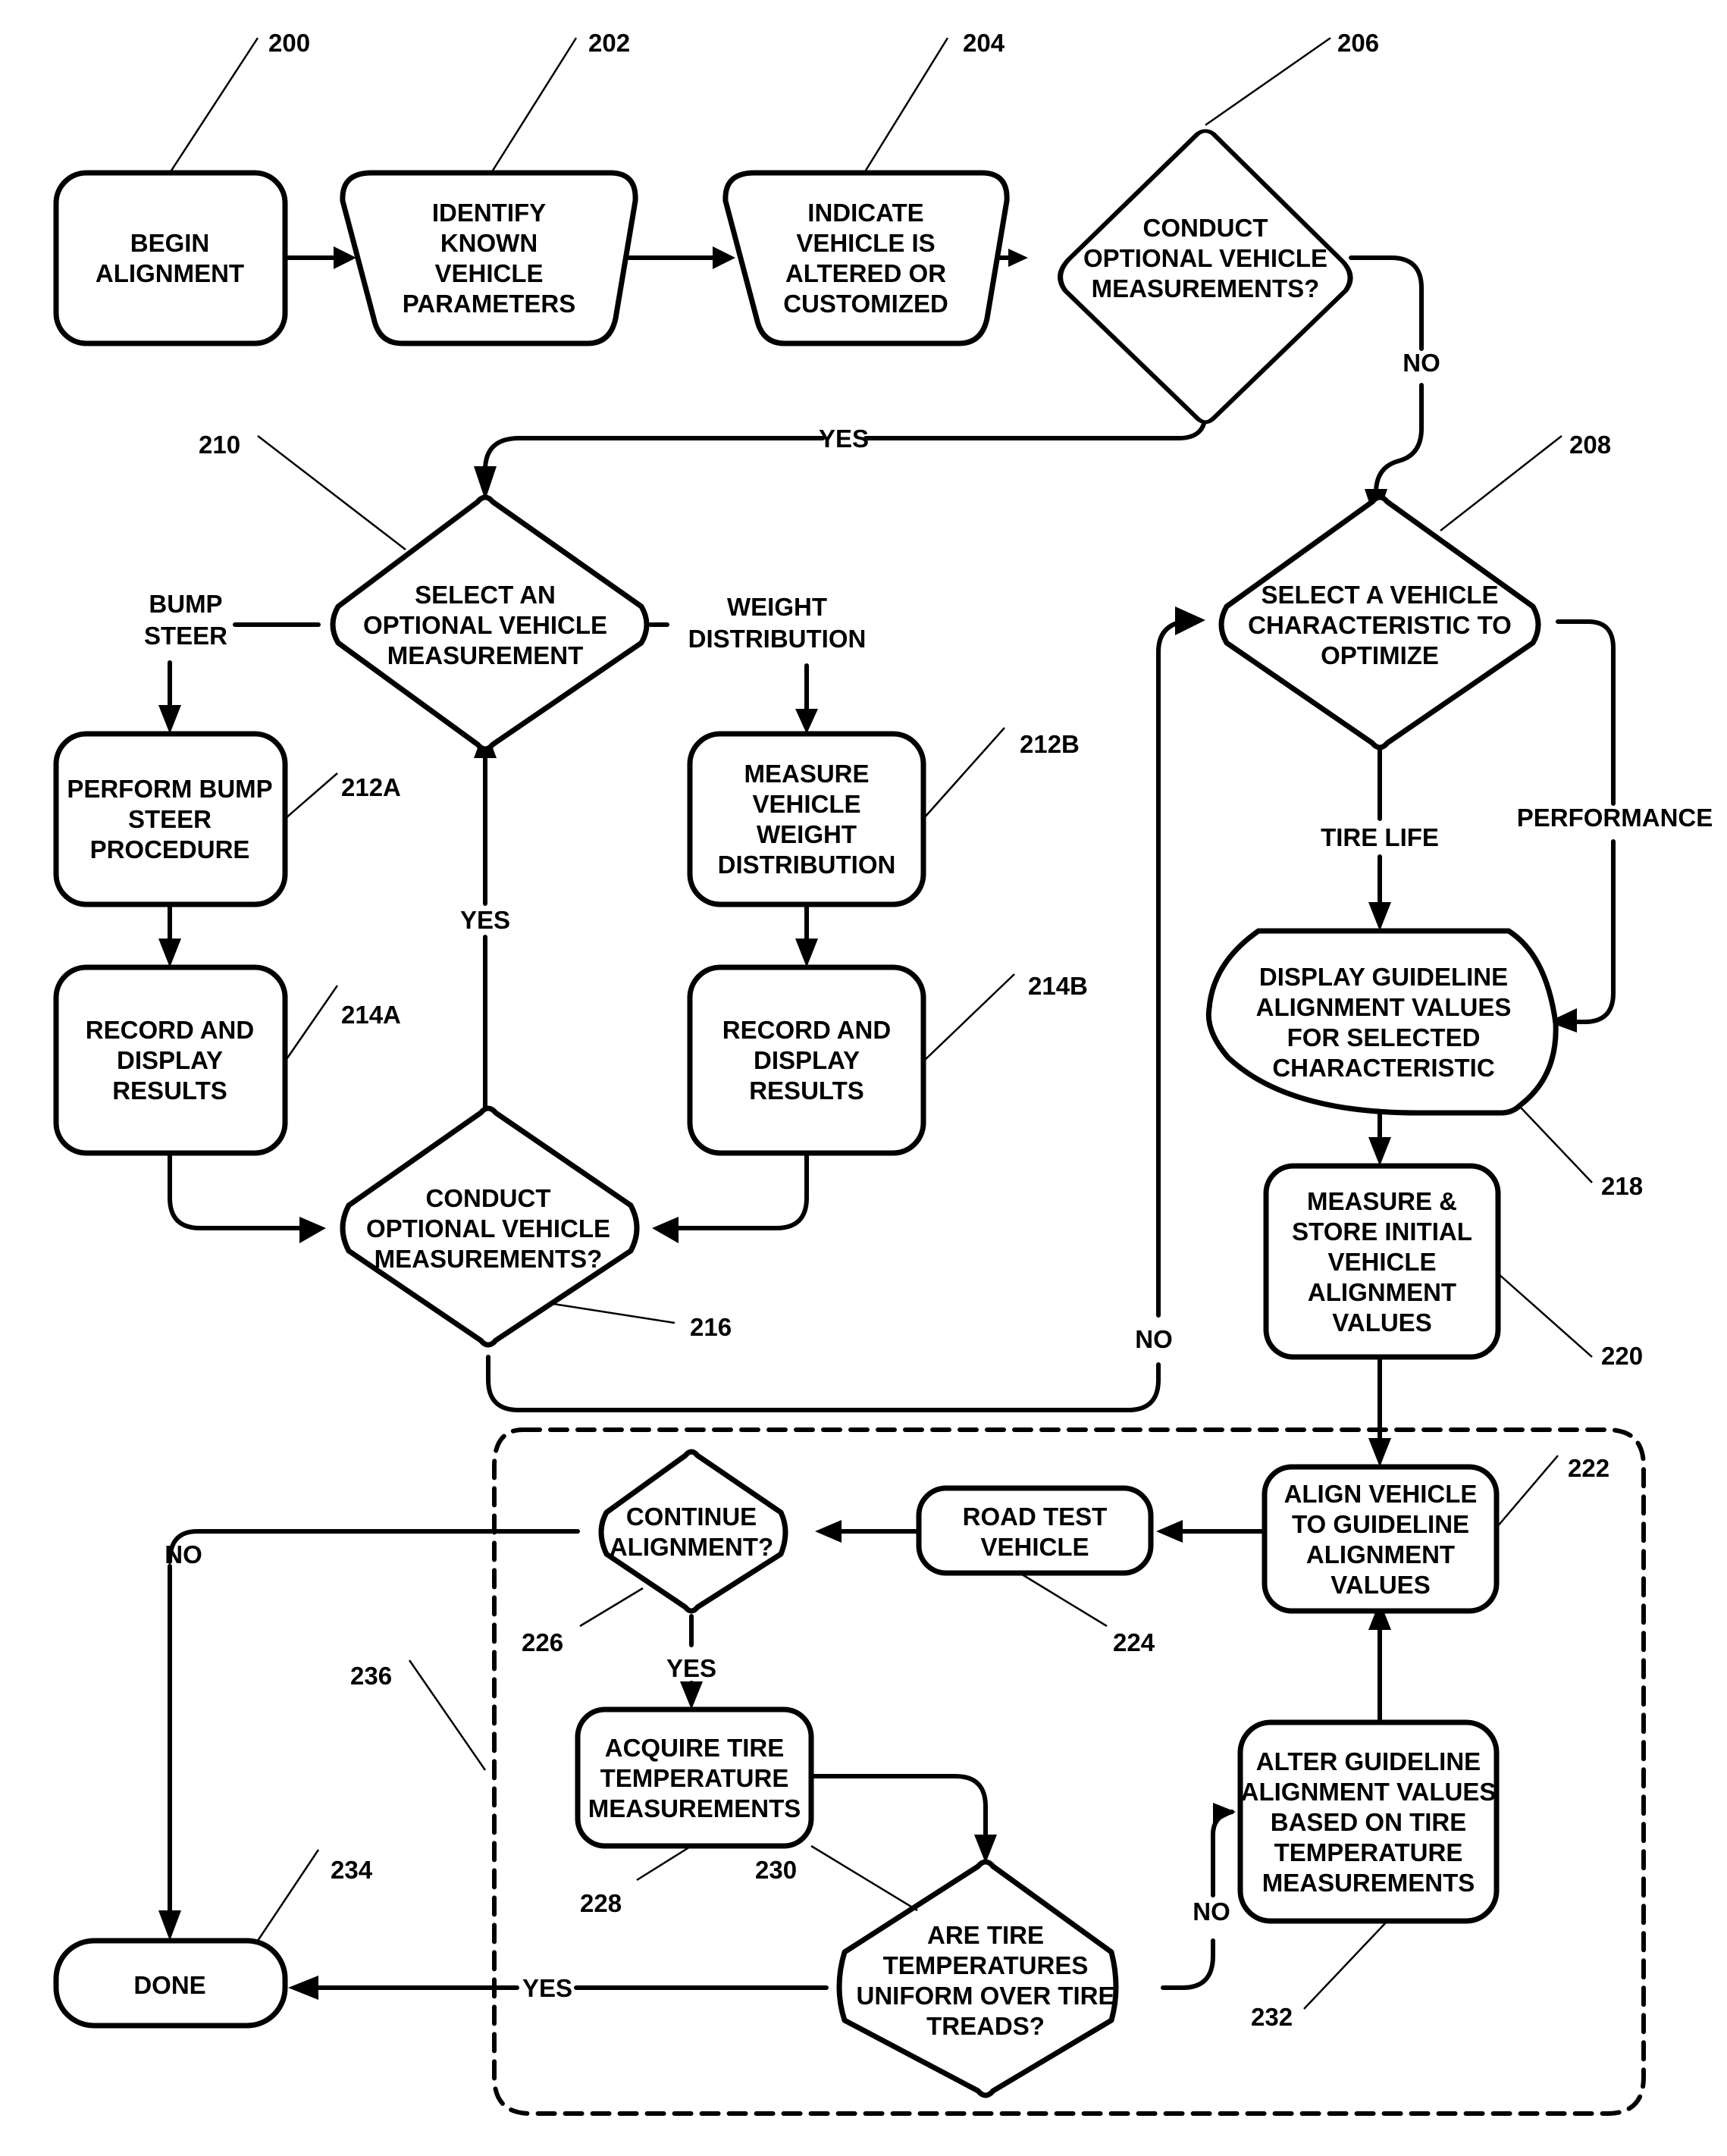 The width and height of the screenshot is (1727, 2156). What do you see at coordinates (170, 1030) in the screenshot?
I see `node-label-214A: RECORD AND` at bounding box center [170, 1030].